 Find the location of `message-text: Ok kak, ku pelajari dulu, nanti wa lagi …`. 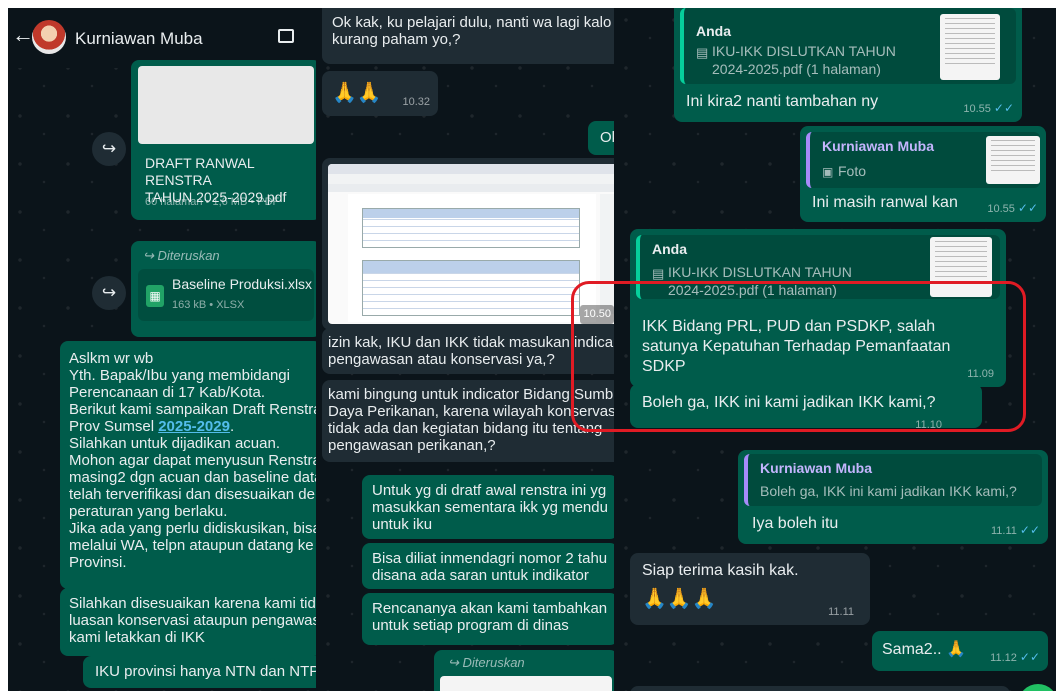

message-text: Ok kak, ku pelajari dulu, nanti wa lagi … is located at coordinates (472, 31).